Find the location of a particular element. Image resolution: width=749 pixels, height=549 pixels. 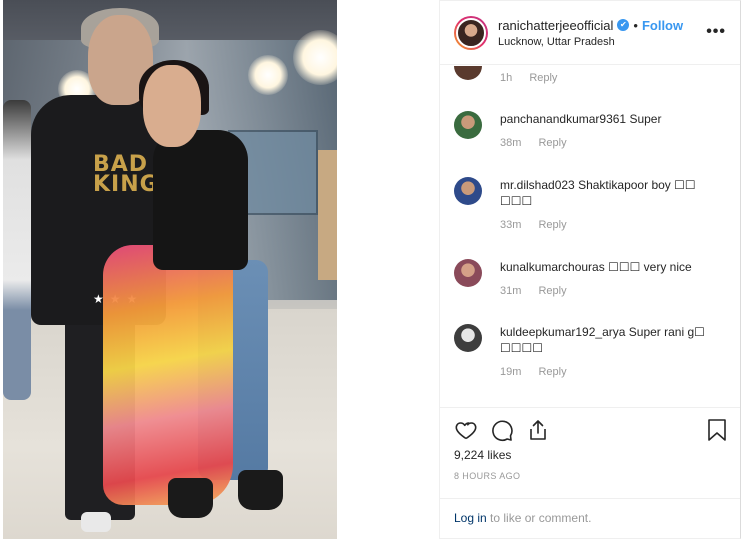

profile-photo is located at coordinates (471, 32).